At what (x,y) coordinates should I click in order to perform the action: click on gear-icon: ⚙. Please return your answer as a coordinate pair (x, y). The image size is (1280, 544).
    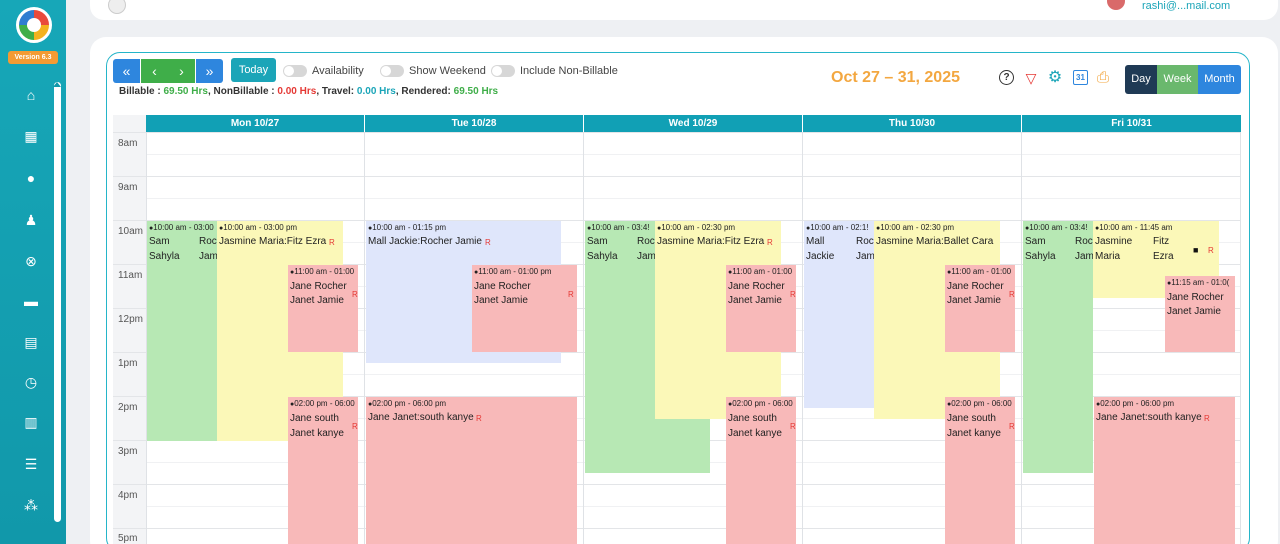
    Looking at the image, I should click on (1055, 78).